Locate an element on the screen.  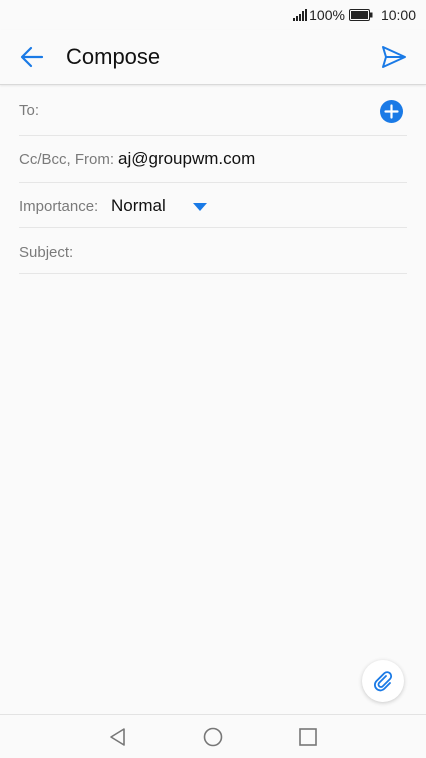
status-time: 10:00 is located at coordinates (398, 15).